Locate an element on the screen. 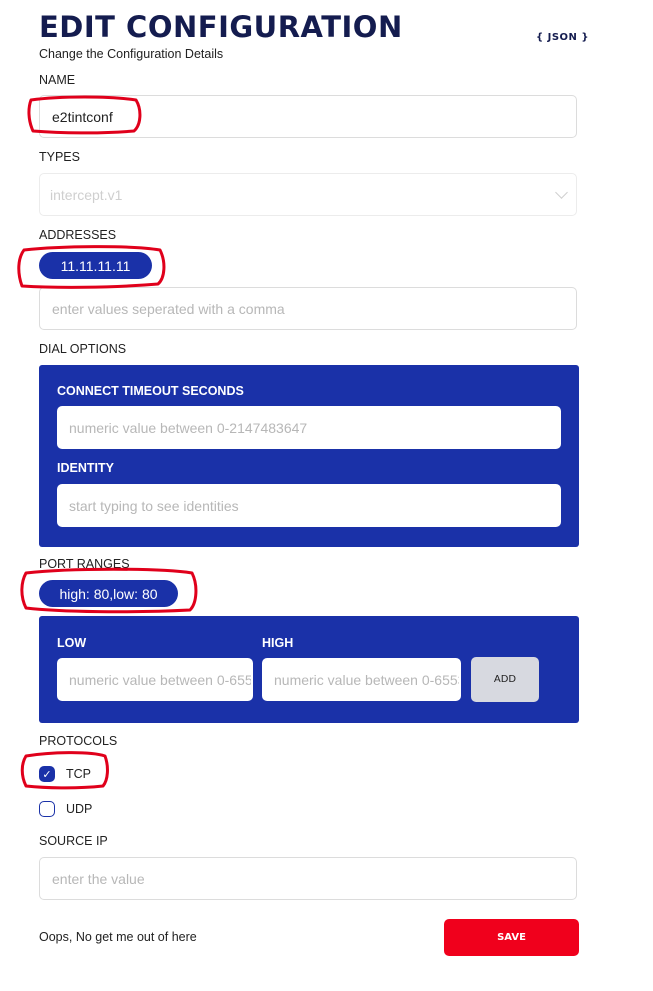  identity-field is located at coordinates (309, 505).